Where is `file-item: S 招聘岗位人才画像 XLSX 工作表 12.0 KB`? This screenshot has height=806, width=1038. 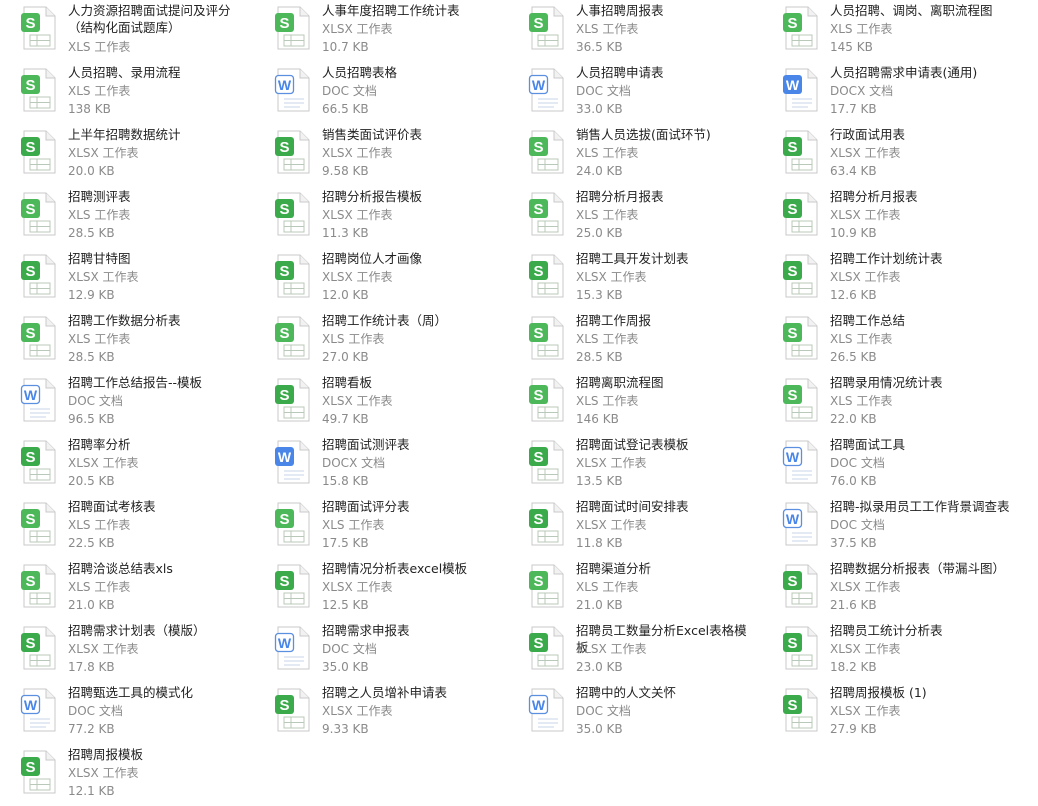
file-item: S 招聘岗位人才画像 XLSX 工作表 12.0 KB is located at coordinates (379, 280).